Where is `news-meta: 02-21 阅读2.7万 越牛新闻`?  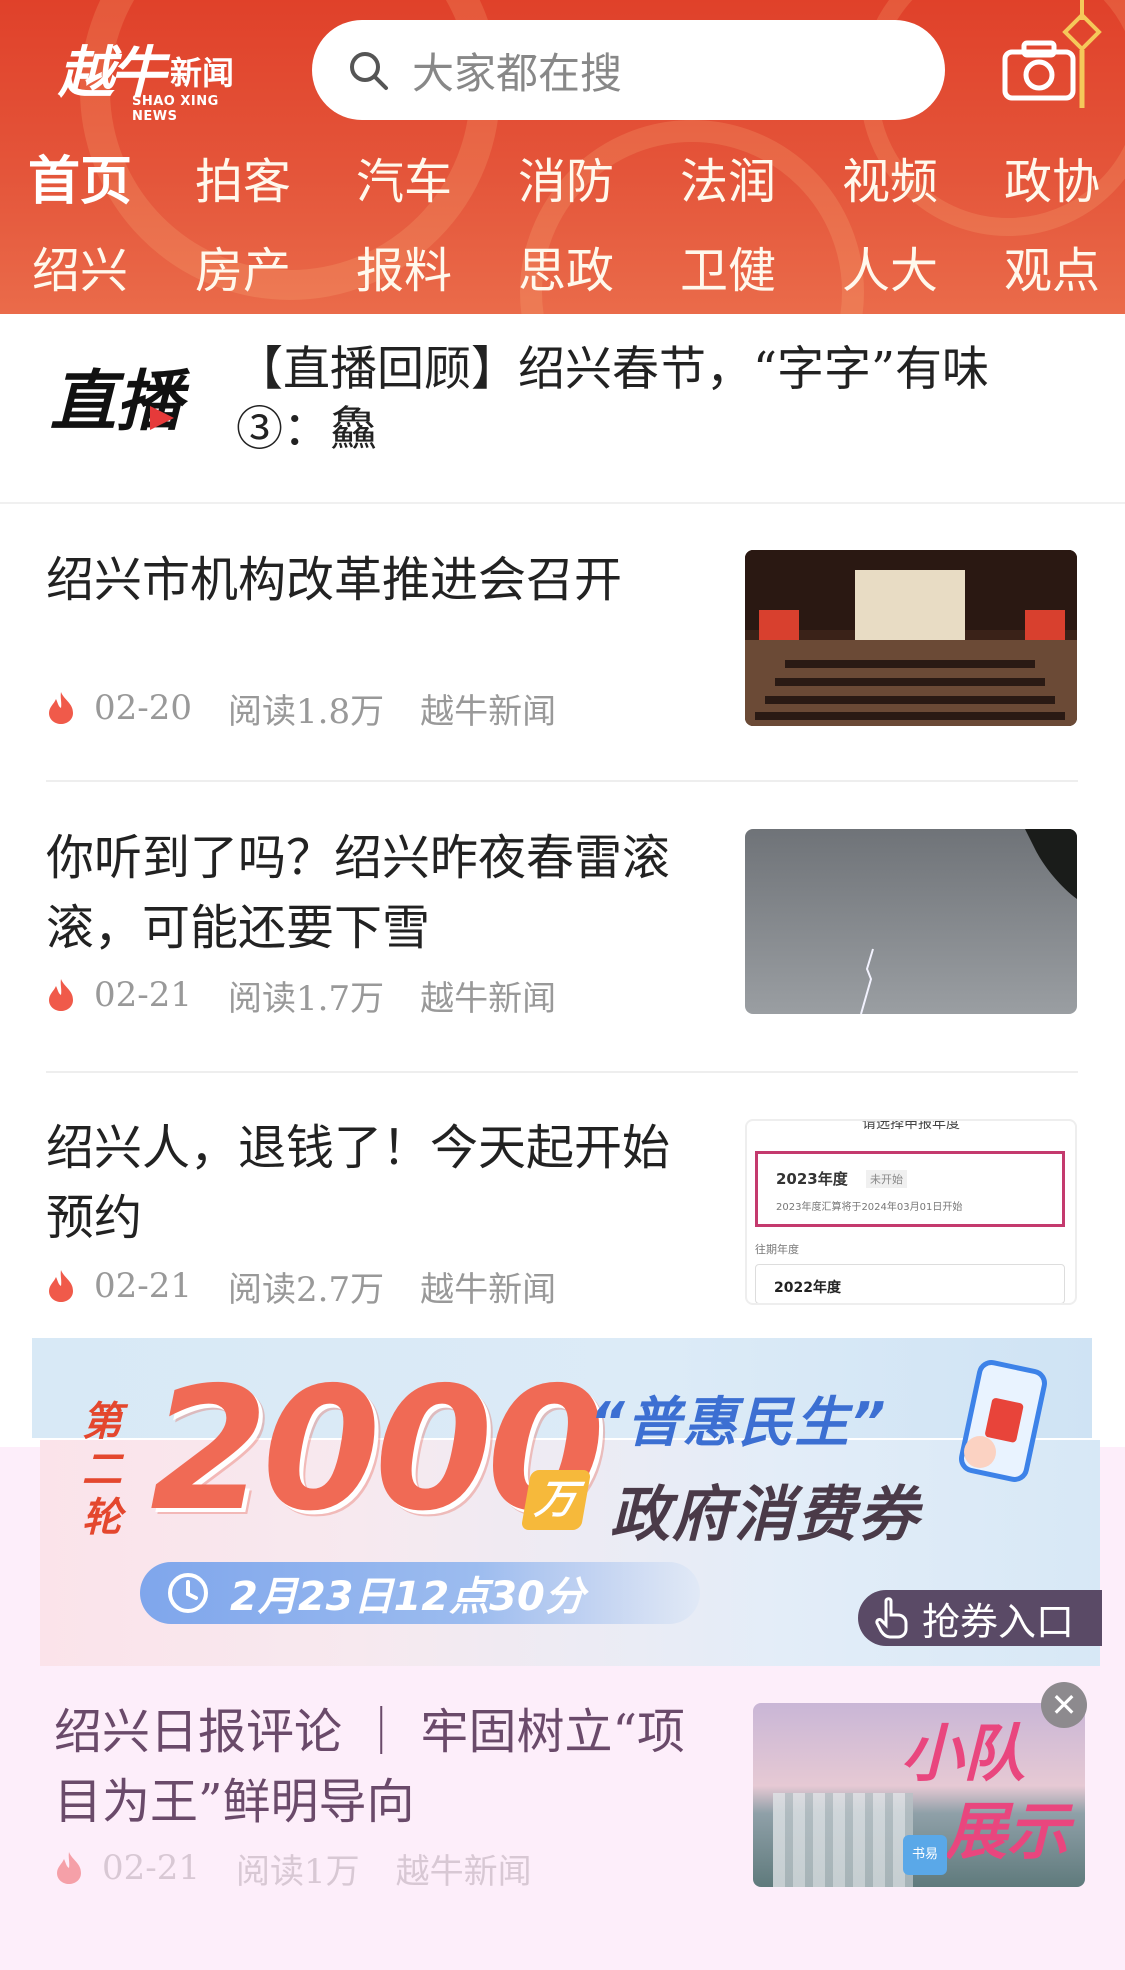
news-meta: 02-21 阅读2.7万 越牛新闻 is located at coordinates (319, 1287).